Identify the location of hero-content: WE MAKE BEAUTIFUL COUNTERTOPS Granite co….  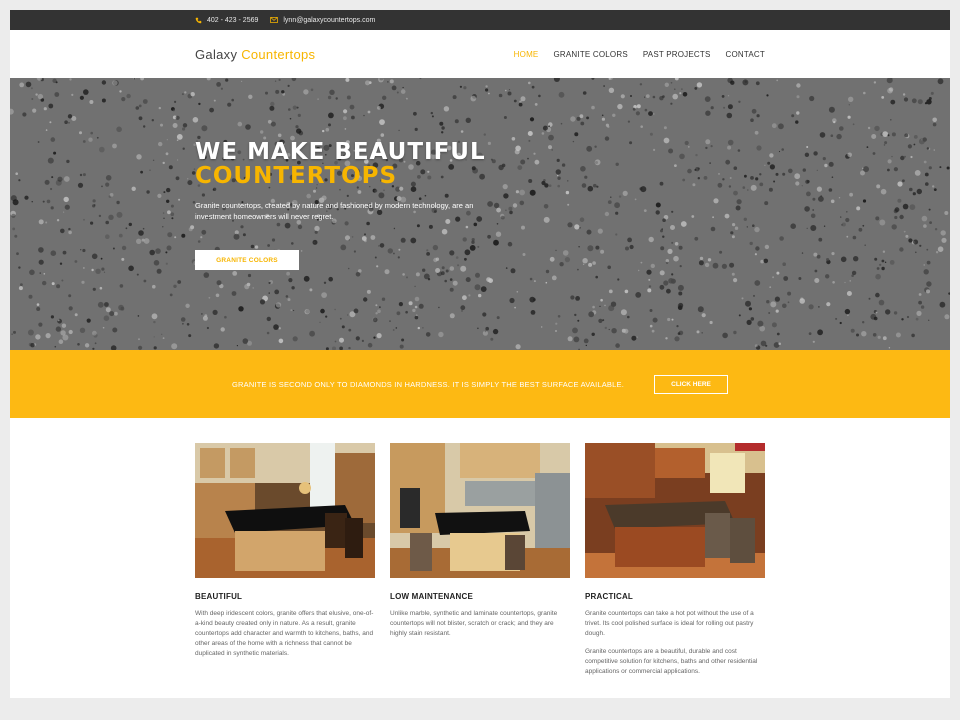
(340, 181).